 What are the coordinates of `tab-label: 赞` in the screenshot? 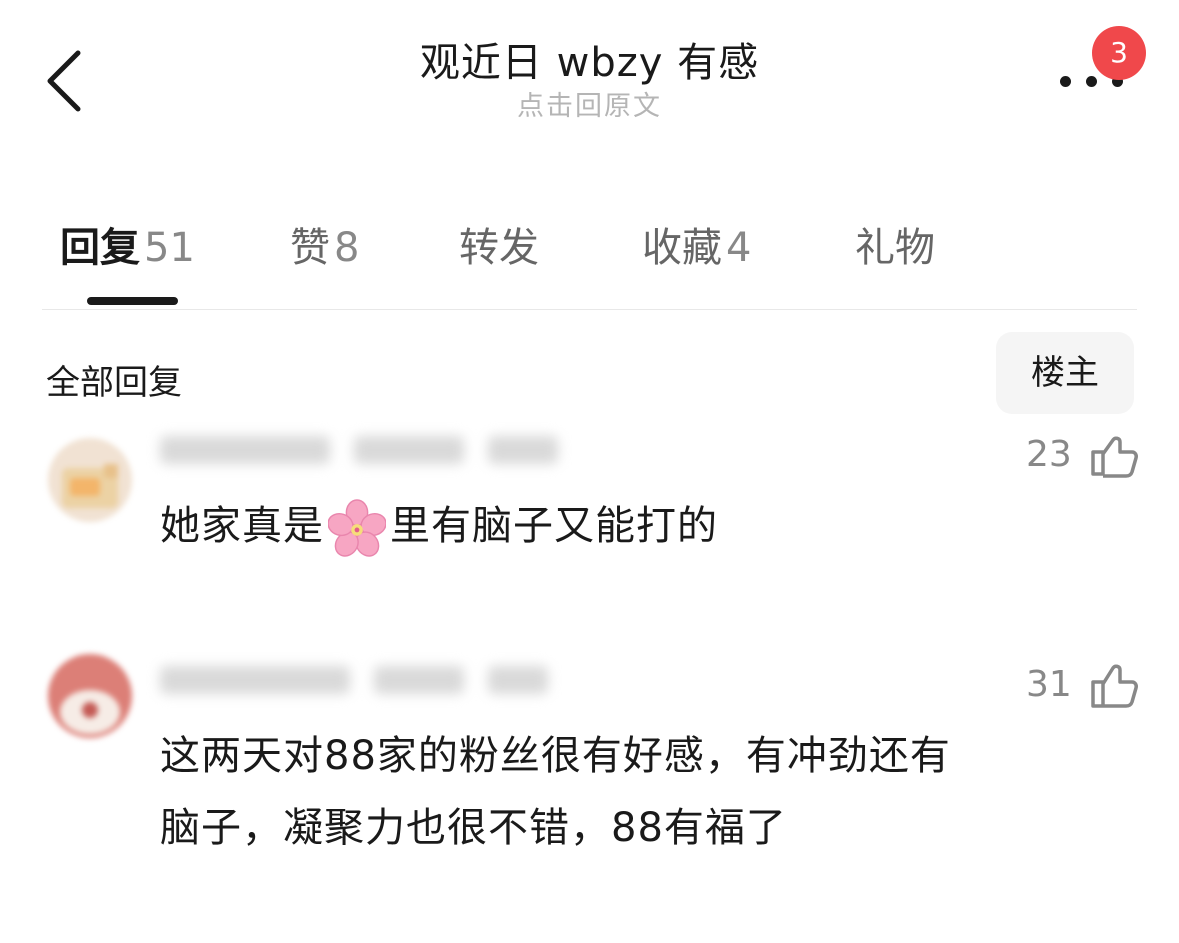 It's located at (310, 248).